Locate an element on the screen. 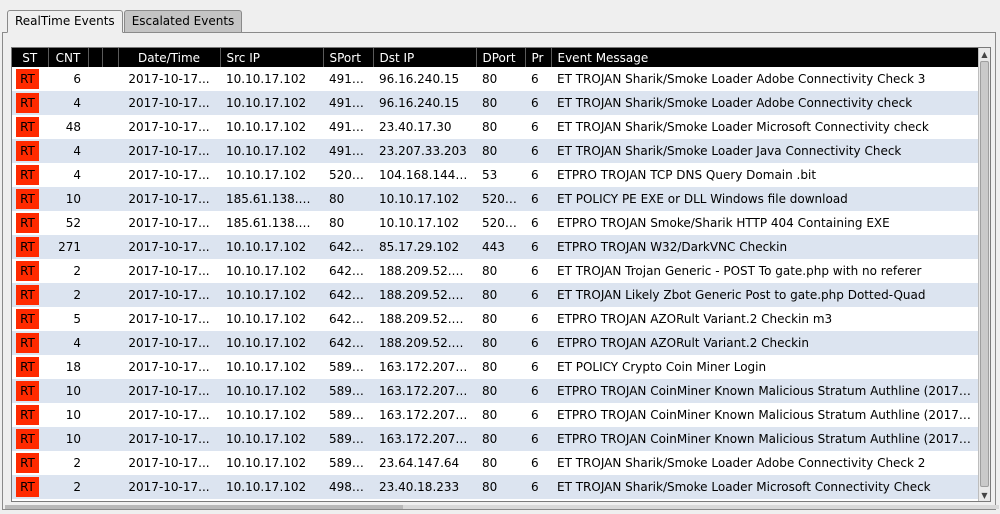 This screenshot has width=1000, height=514. column-header-datetime: Date/Time is located at coordinates (169, 57).